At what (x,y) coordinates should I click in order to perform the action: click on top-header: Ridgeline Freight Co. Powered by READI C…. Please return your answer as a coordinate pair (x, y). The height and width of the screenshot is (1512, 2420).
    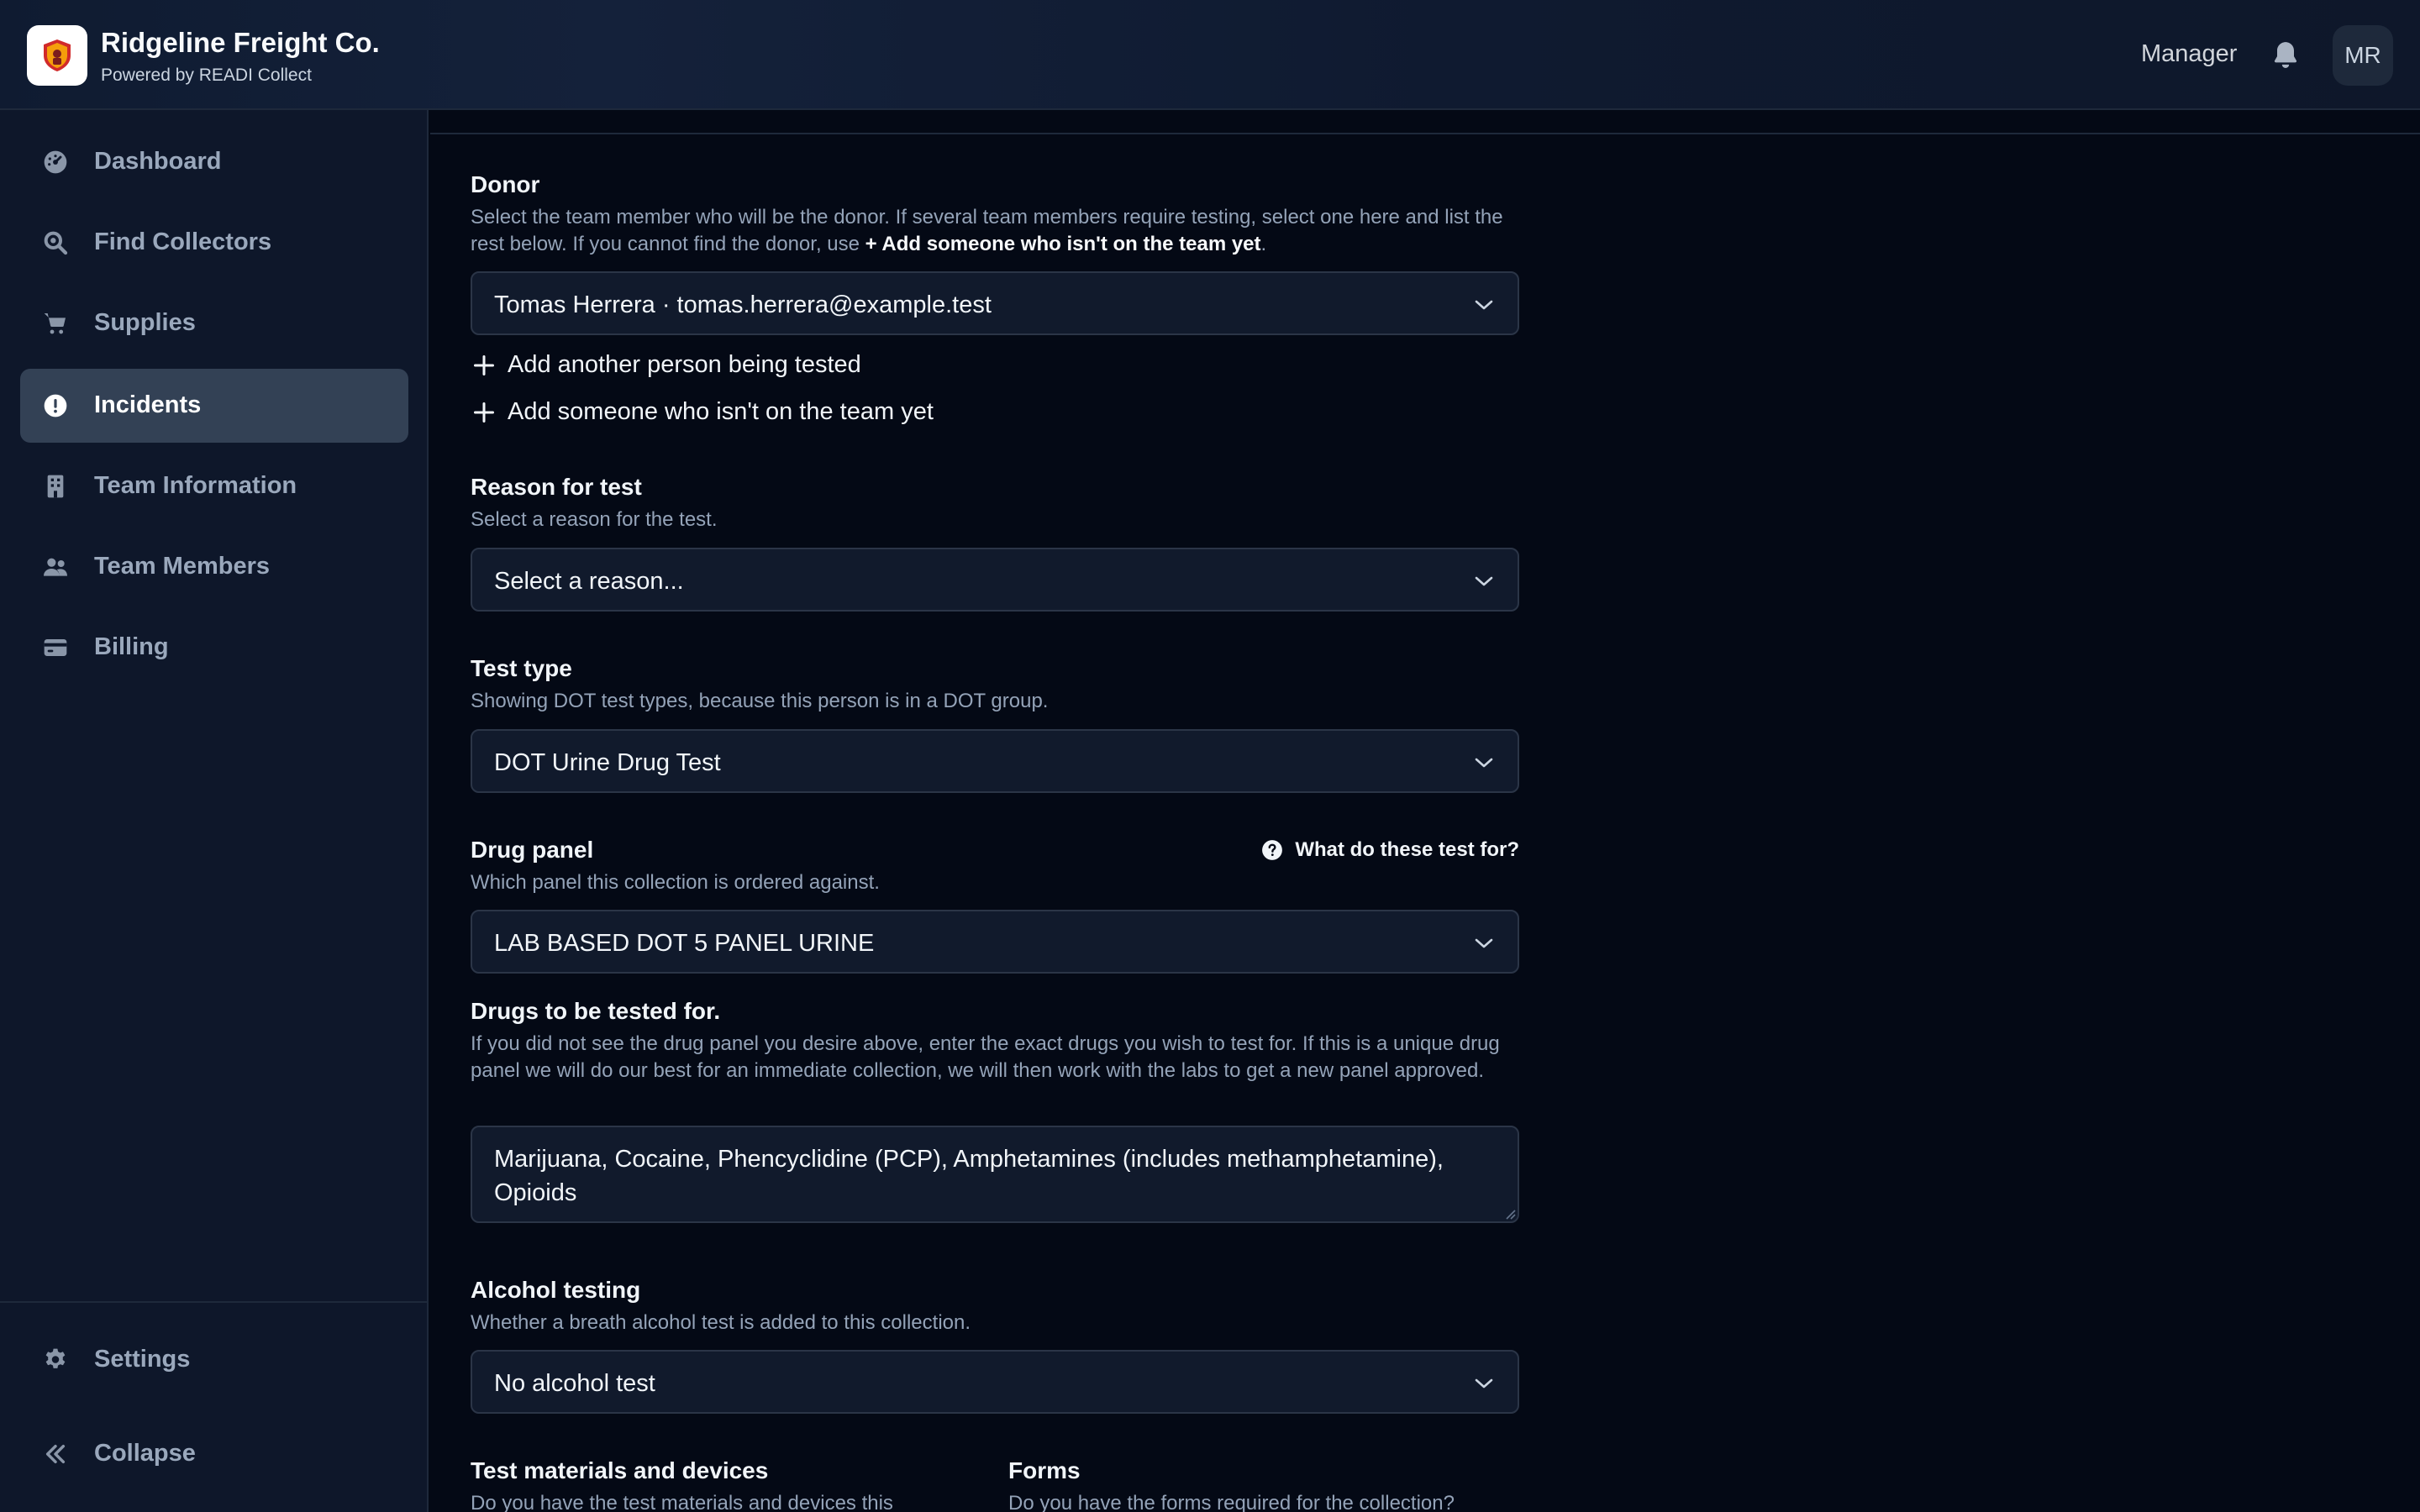
    Looking at the image, I should click on (1210, 55).